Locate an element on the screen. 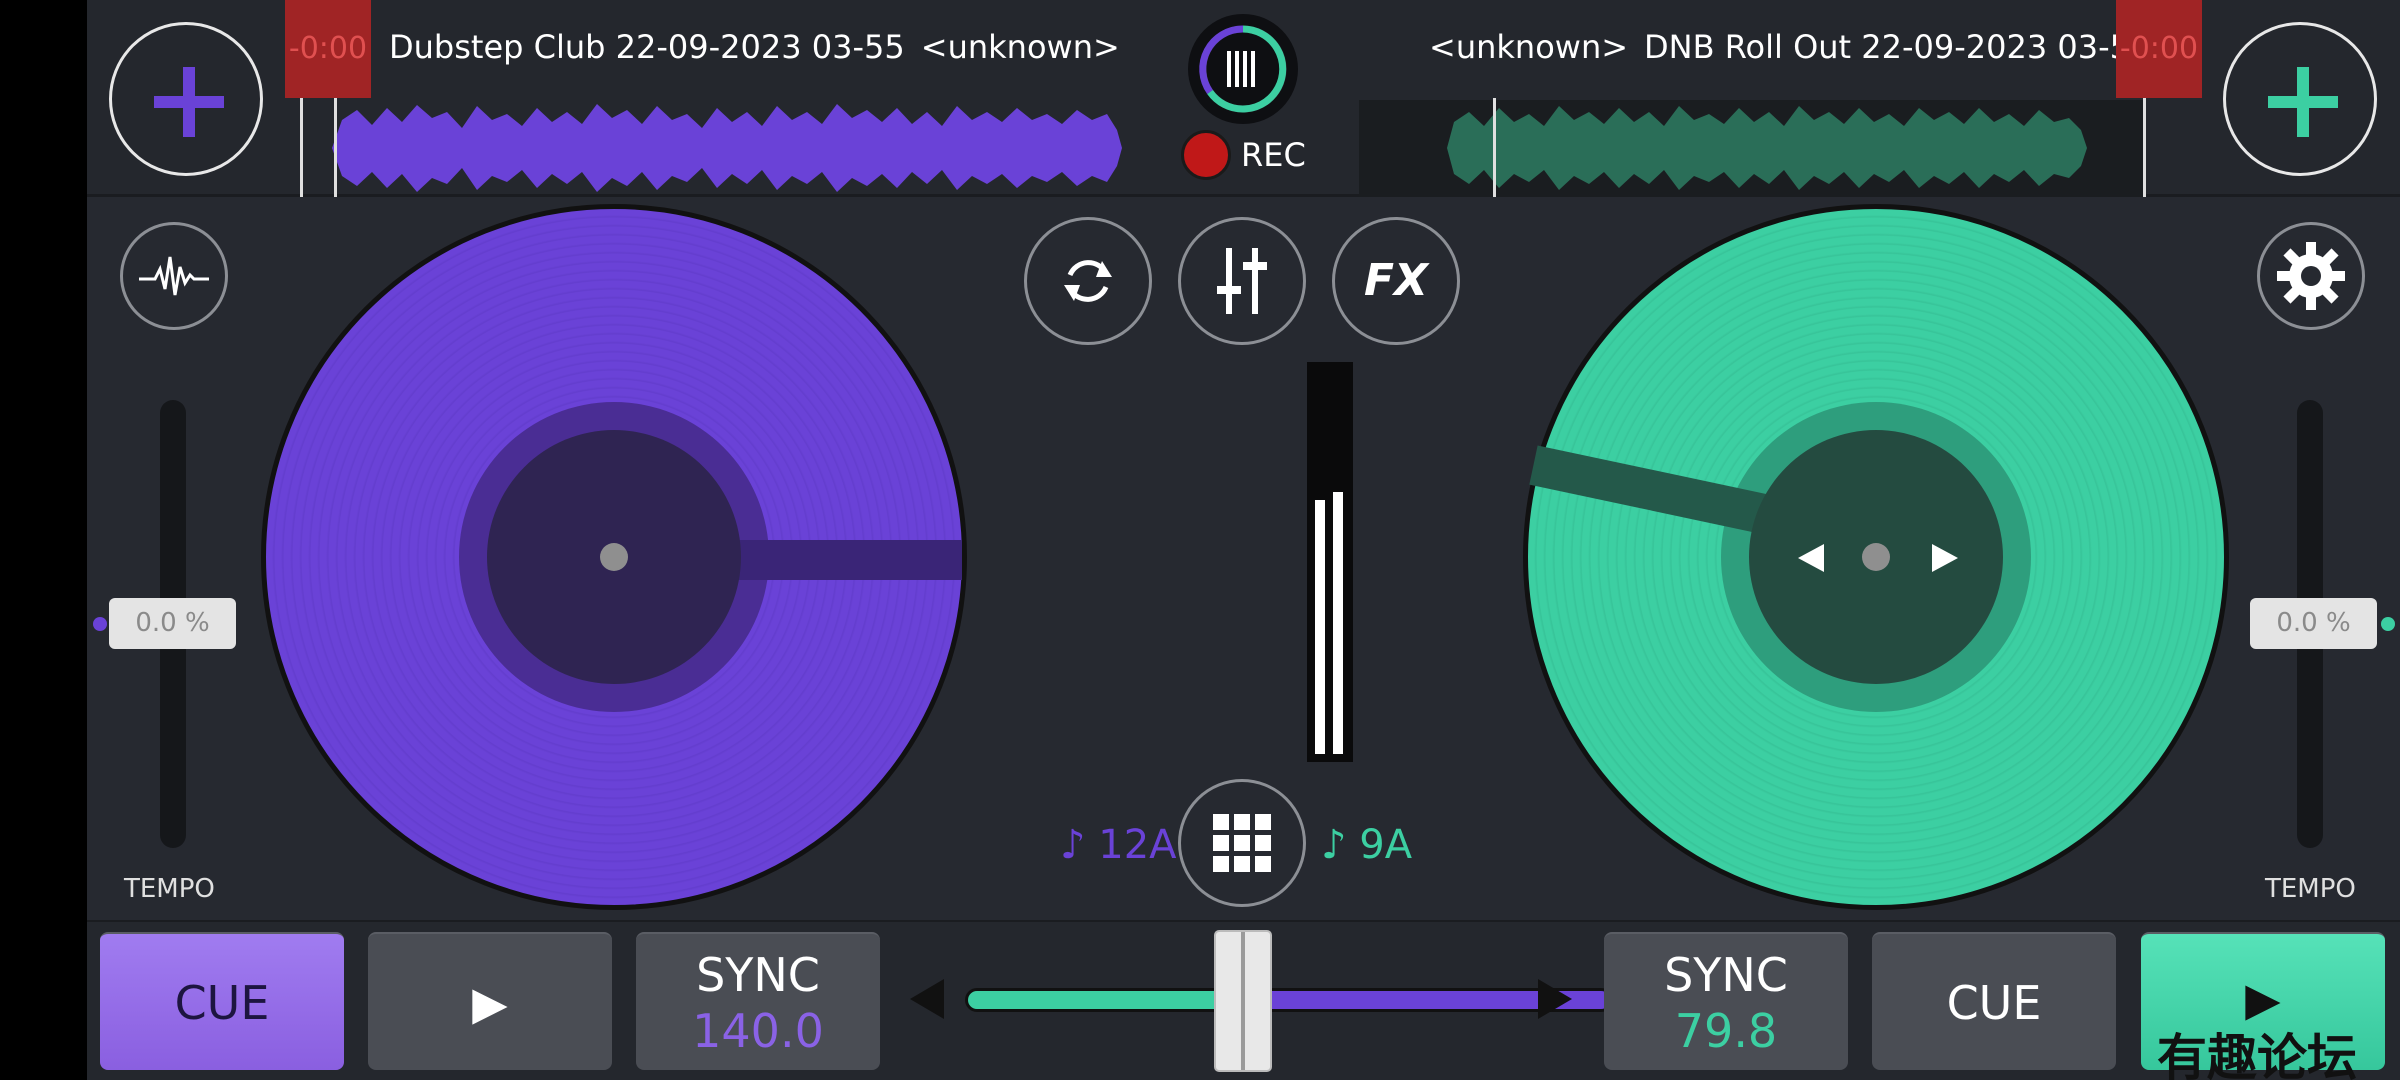  next-icon is located at coordinates (1945, 558).